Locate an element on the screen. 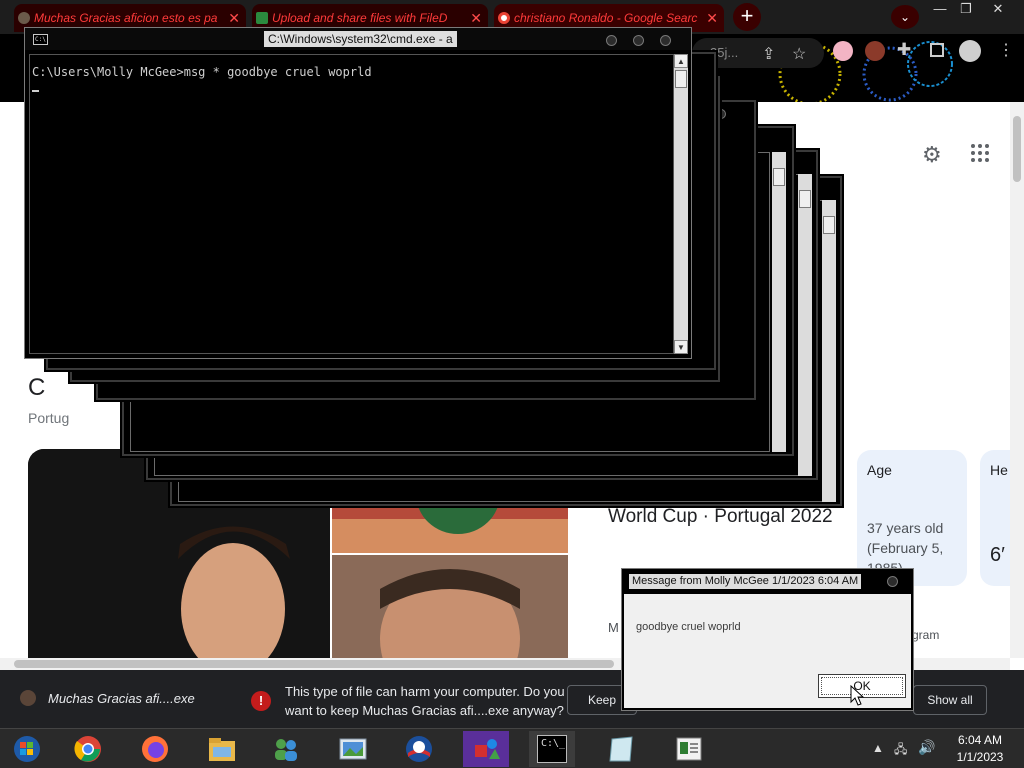 This screenshot has width=1024, height=768. browser-menu-icon: ⋮ is located at coordinates (1006, 50).